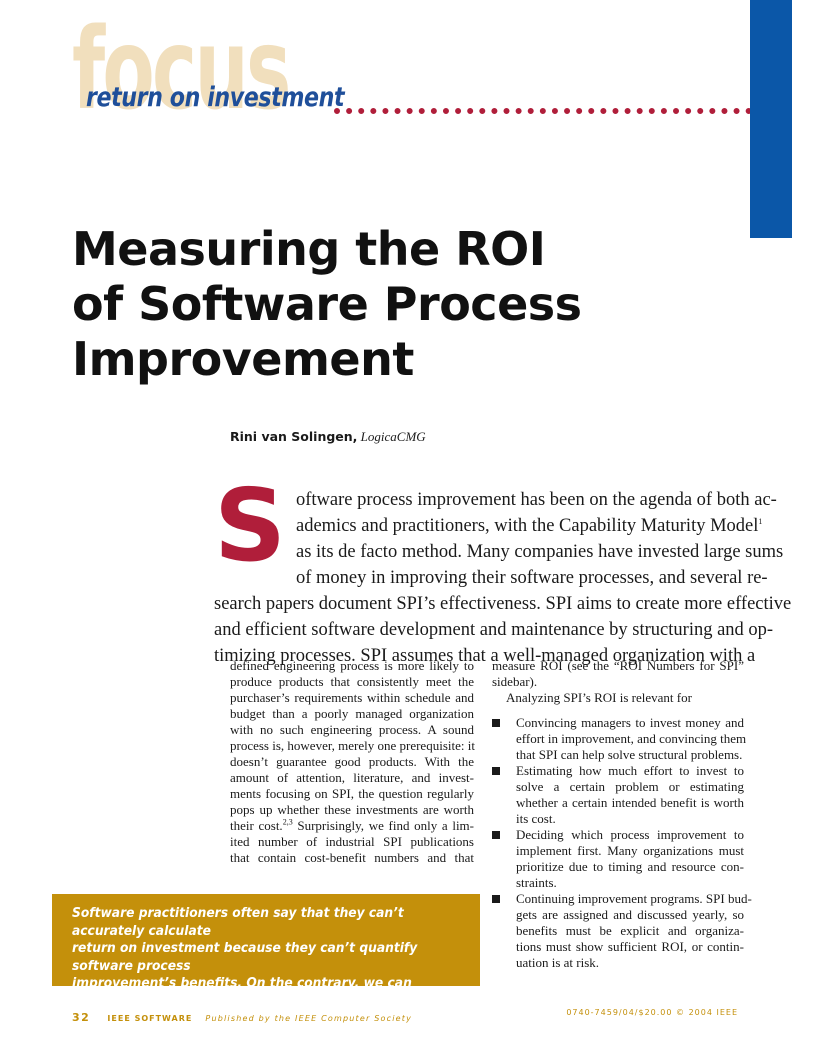  Describe the element at coordinates (630, 834) in the screenshot. I see `bullet-line: Deciding which process improvement to` at that location.